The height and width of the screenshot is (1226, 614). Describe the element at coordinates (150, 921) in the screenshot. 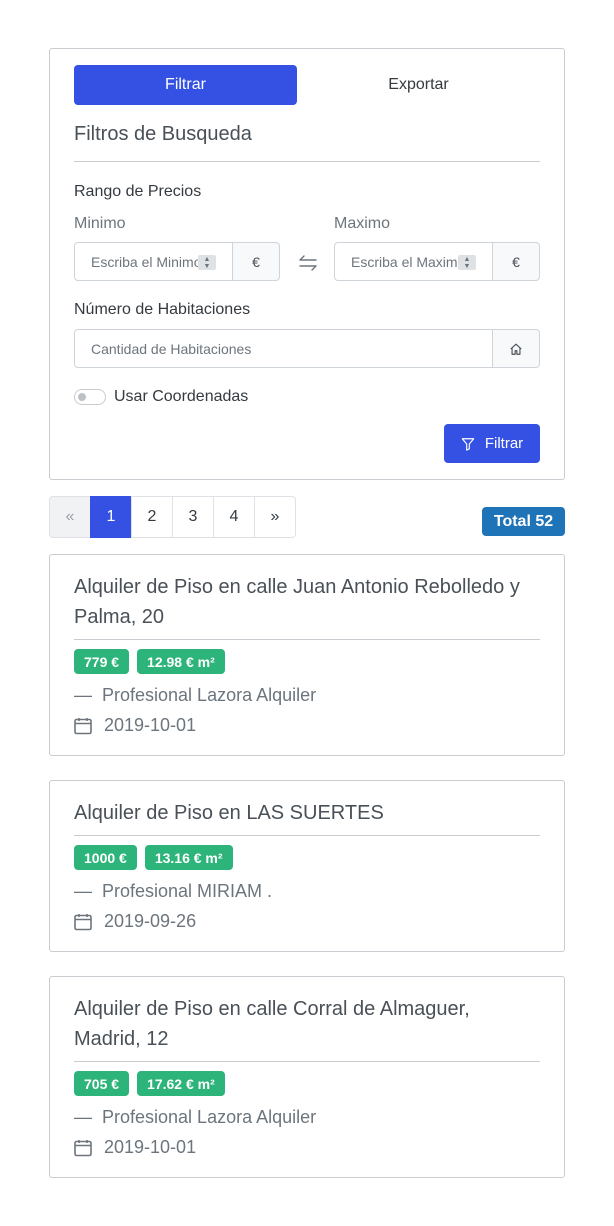

I see `date-value: 2019-09-26` at that location.